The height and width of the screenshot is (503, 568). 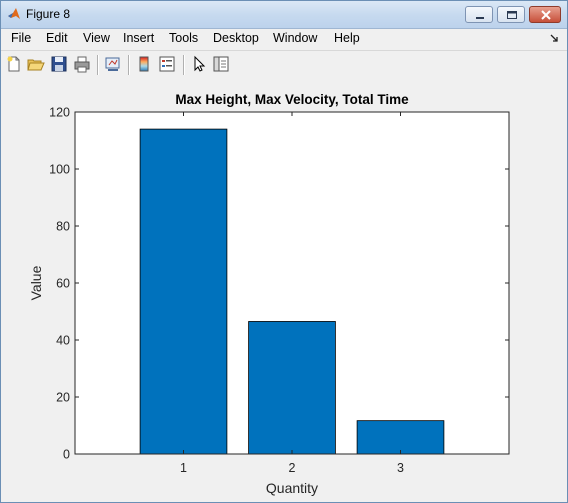 What do you see at coordinates (48, 14) in the screenshot?
I see `window-title: Figure 8` at bounding box center [48, 14].